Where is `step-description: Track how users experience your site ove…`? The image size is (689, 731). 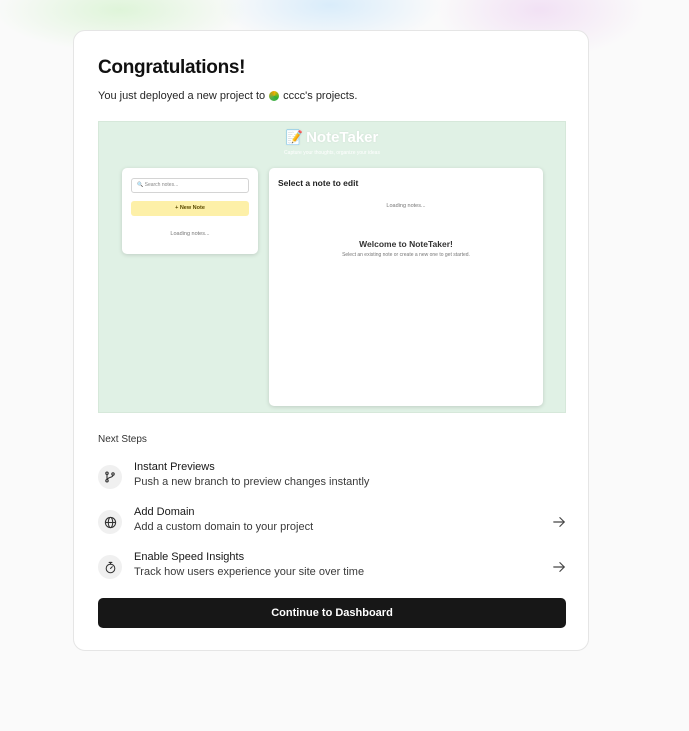
step-description: Track how users experience your site ove… is located at coordinates (249, 572).